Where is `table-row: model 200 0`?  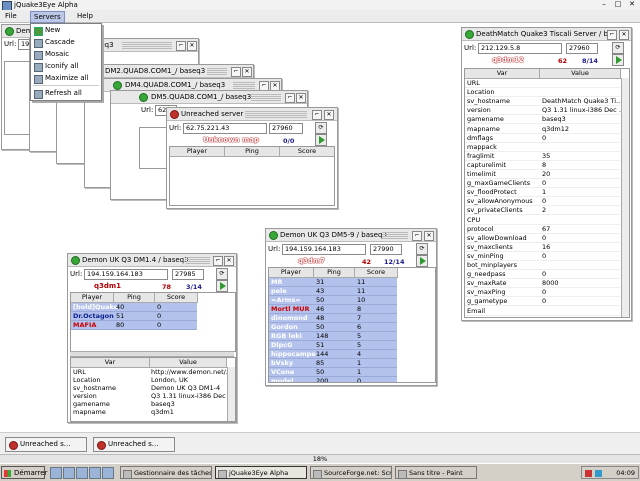 table-row: model 200 0 is located at coordinates (333, 379).